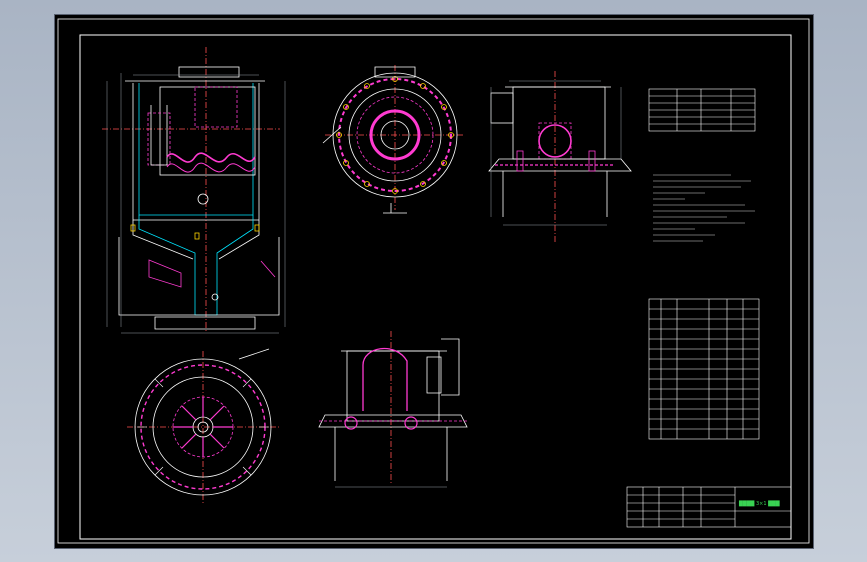 The width and height of the screenshot is (867, 562). I want to click on parts-list-rows, so click(704, 369).